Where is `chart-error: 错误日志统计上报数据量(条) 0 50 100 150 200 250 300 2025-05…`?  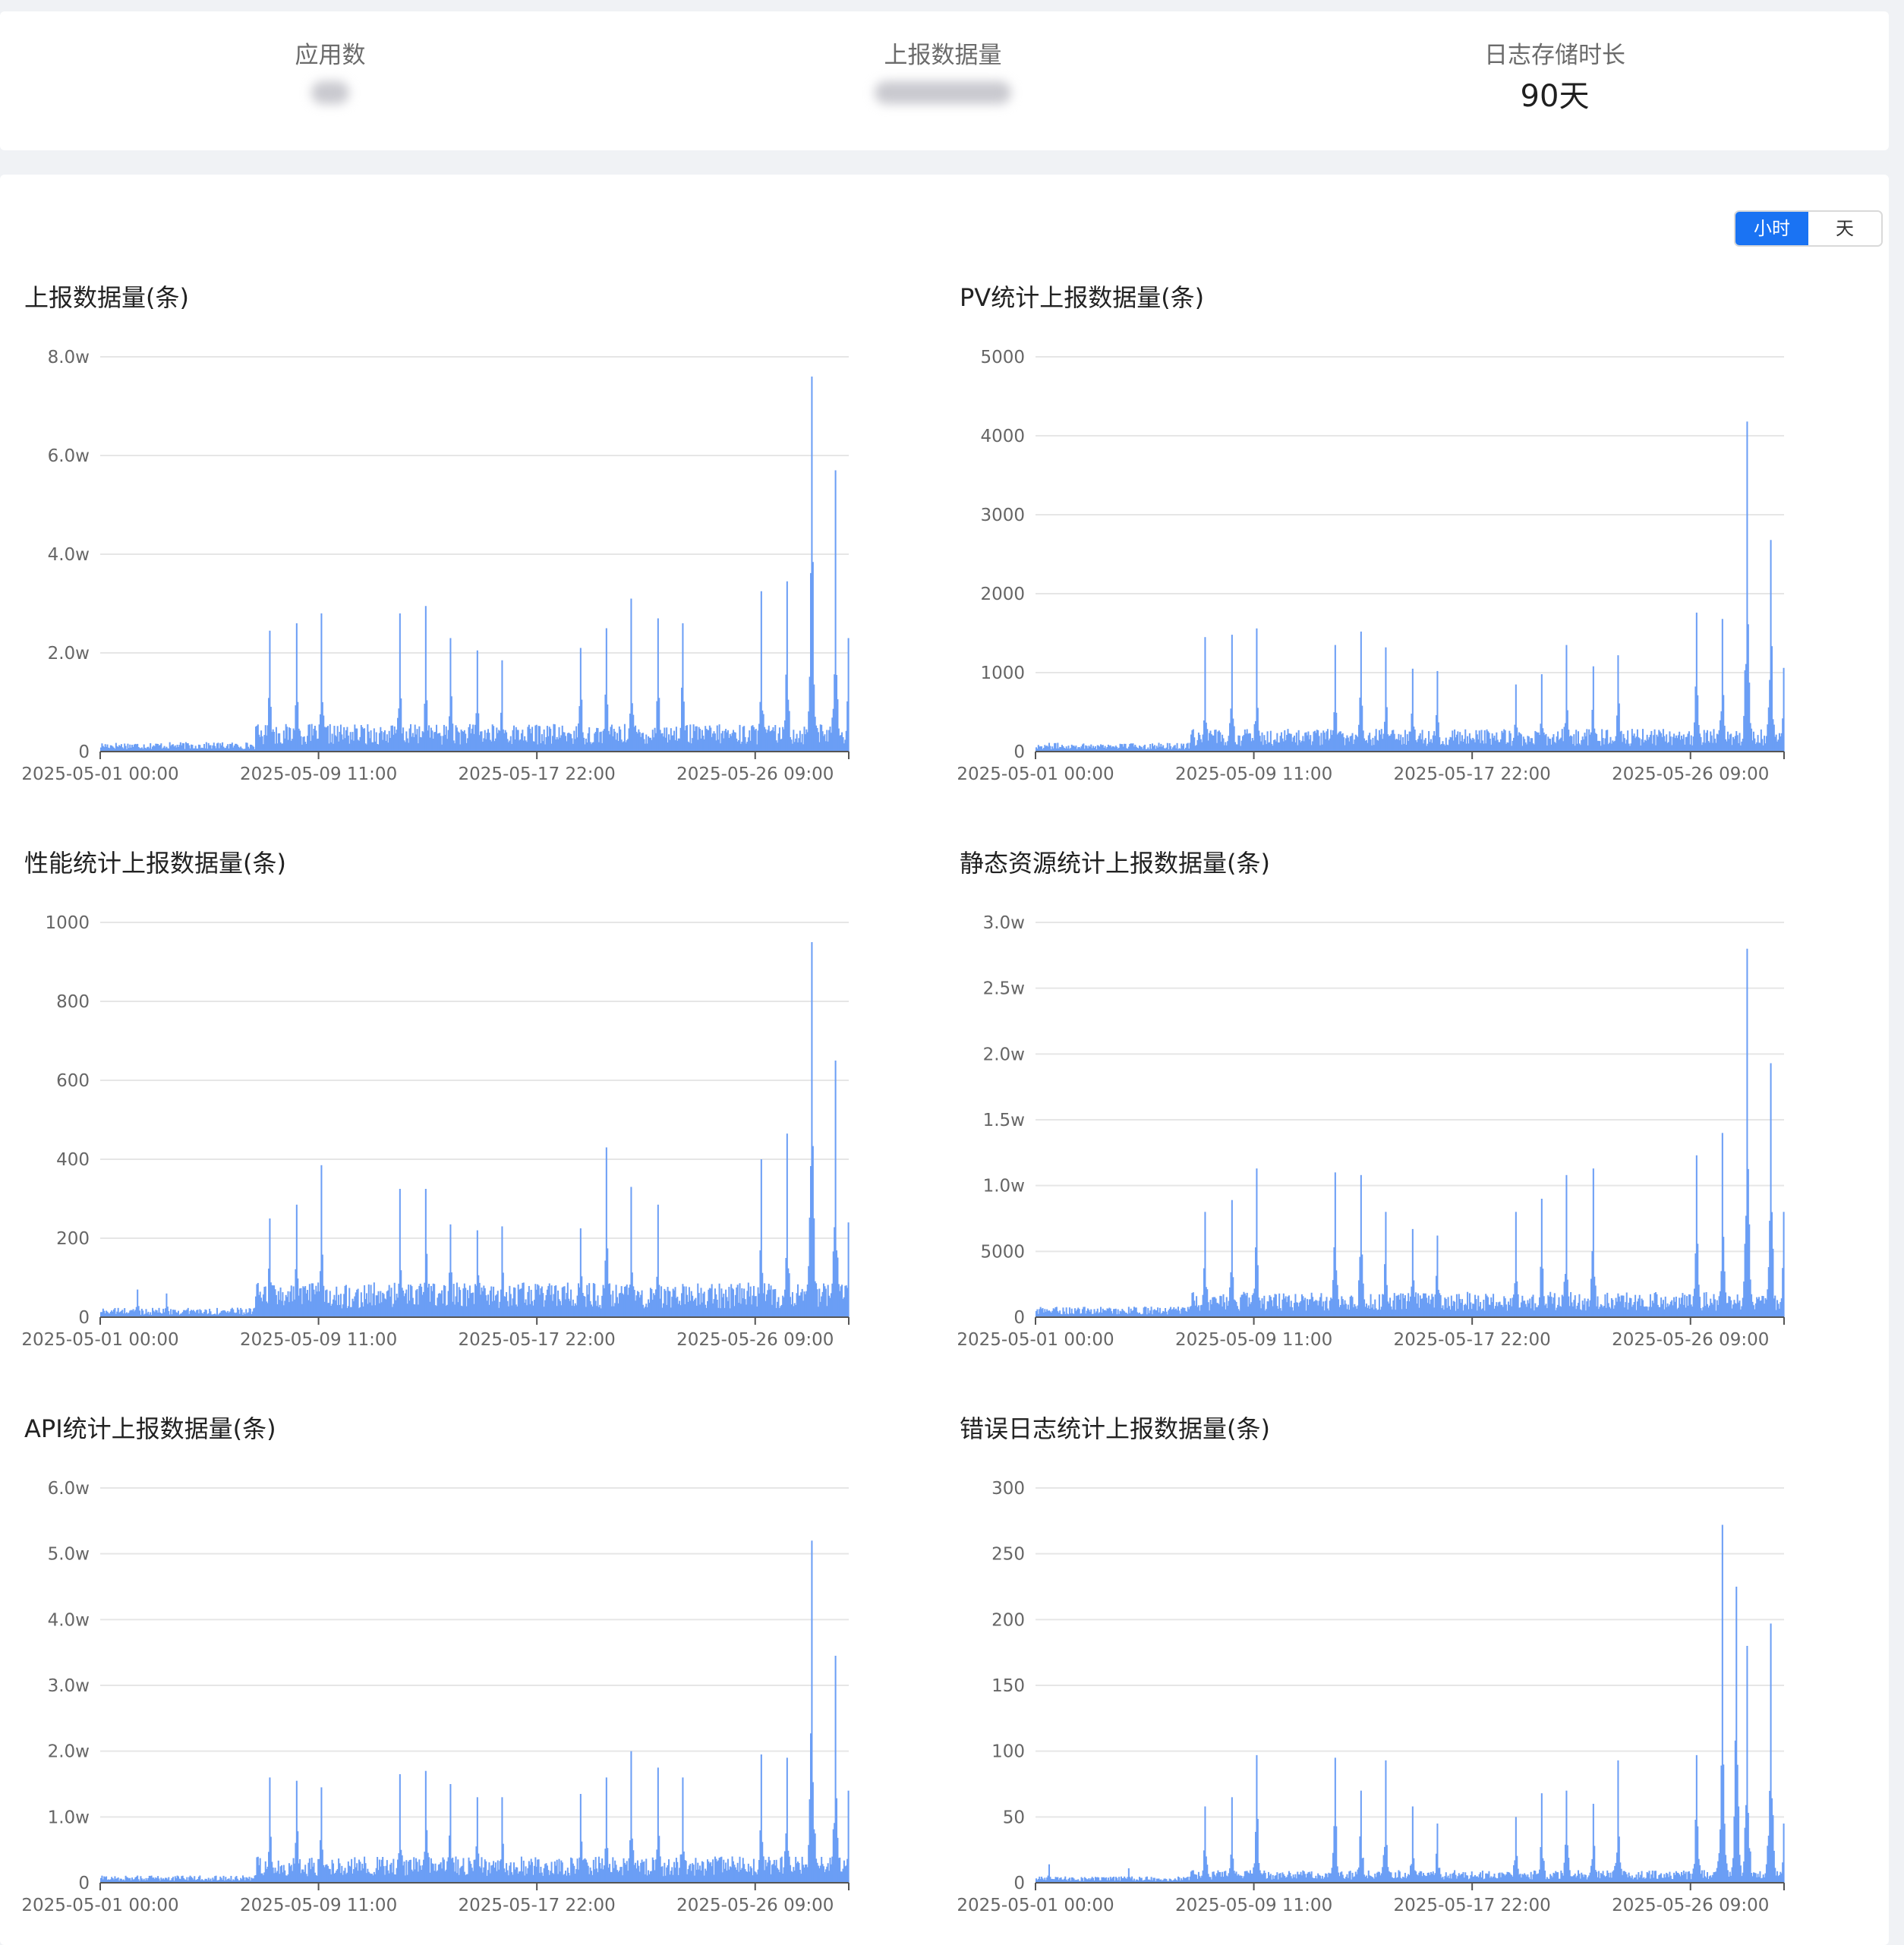 chart-error: 错误日志统计上报数据量(条) 0 50 100 150 200 250 300 2025-05… is located at coordinates (1390, 1677).